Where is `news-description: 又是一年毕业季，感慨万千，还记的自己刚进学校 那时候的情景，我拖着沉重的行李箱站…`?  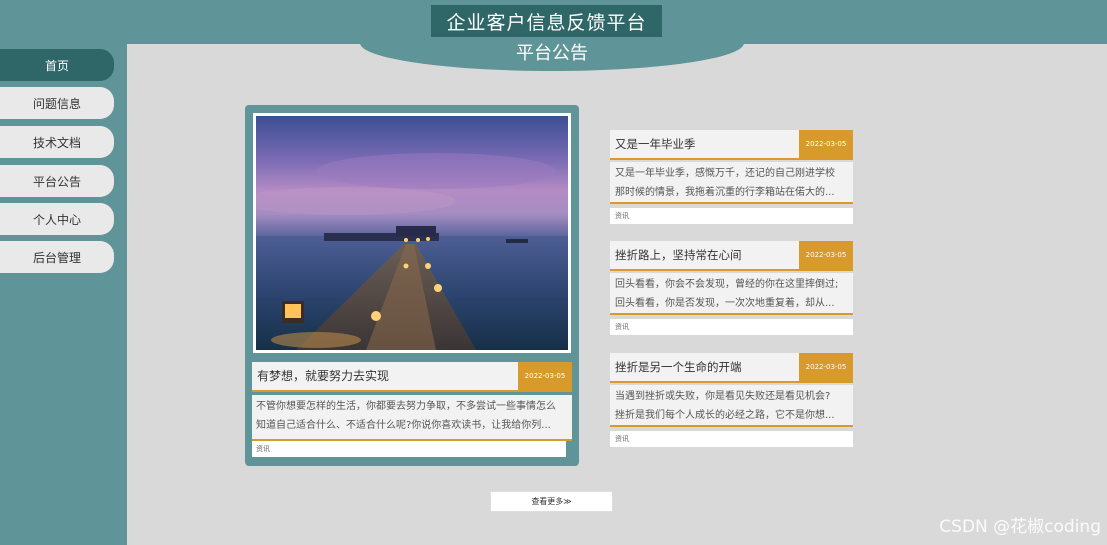 news-description: 又是一年毕业季，感慨万千，还记的自己刚进学校 那时候的情景，我拖着沉重的行李箱站… is located at coordinates (731, 183).